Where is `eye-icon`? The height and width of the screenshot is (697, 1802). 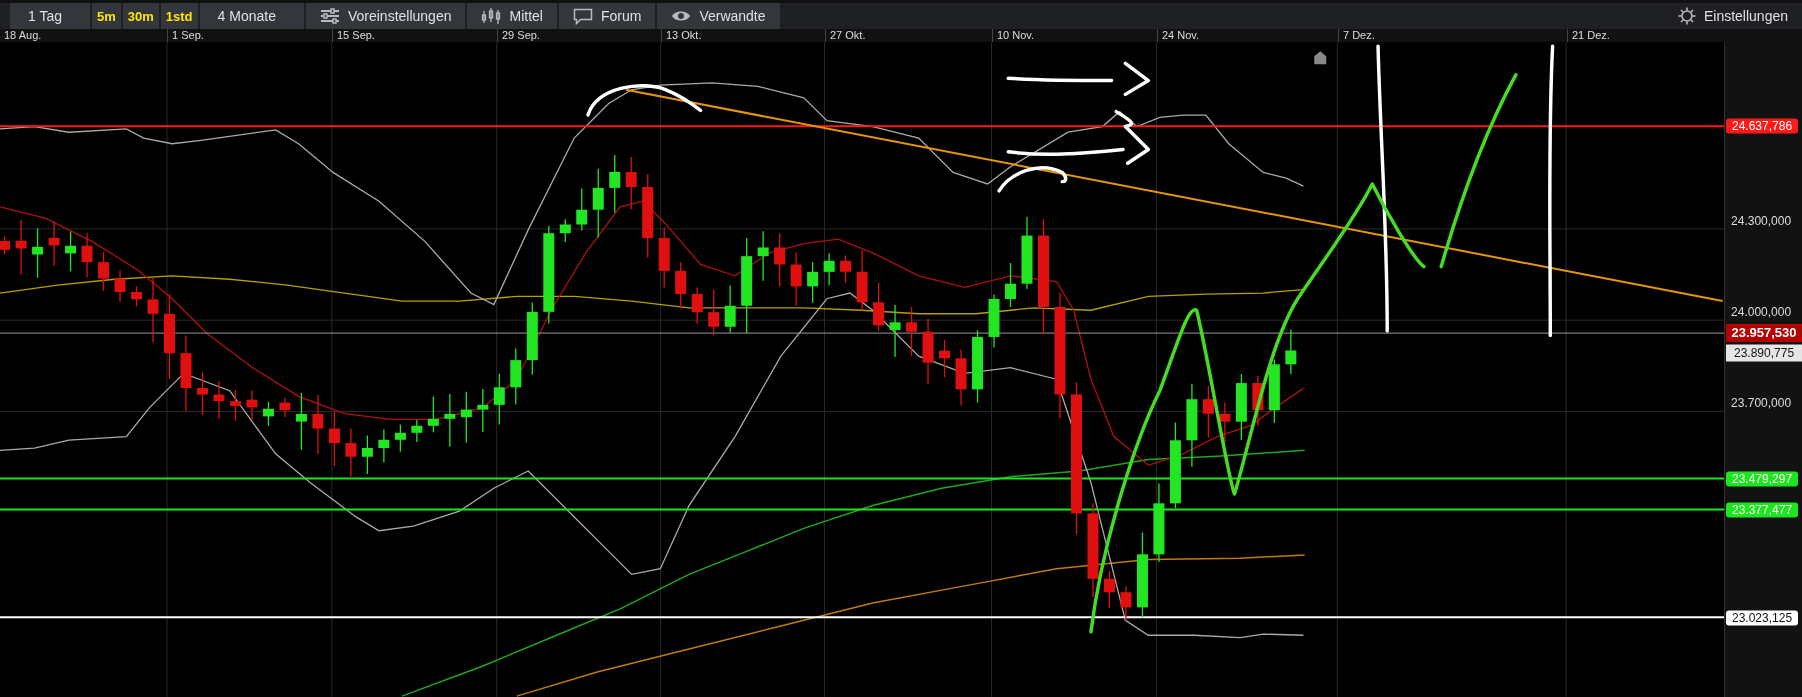
eye-icon is located at coordinates (681, 16).